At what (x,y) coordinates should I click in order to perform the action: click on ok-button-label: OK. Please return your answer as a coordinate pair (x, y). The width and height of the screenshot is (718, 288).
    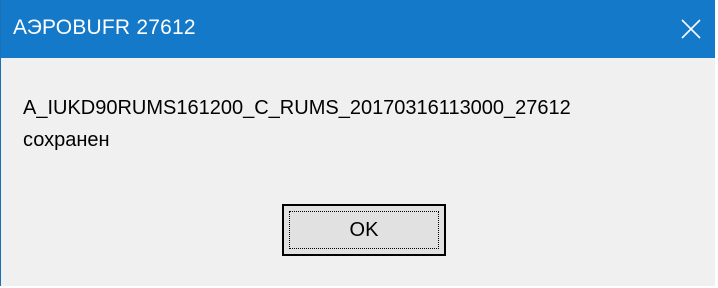
    Looking at the image, I should click on (364, 230).